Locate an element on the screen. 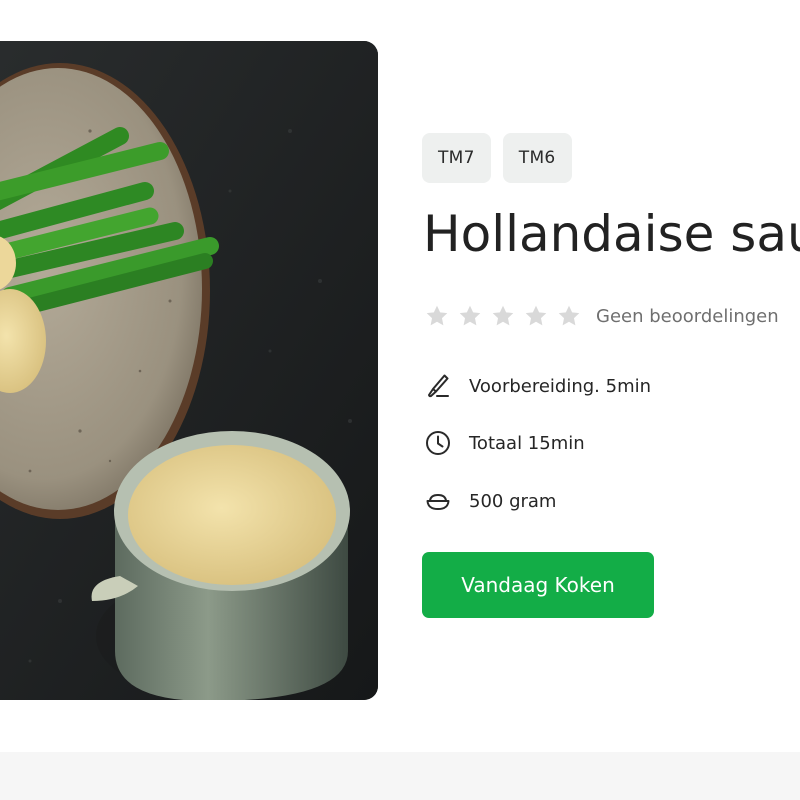 This screenshot has height=800, width=800. prep-time-text: Voorbereiding. 5min is located at coordinates (560, 386).